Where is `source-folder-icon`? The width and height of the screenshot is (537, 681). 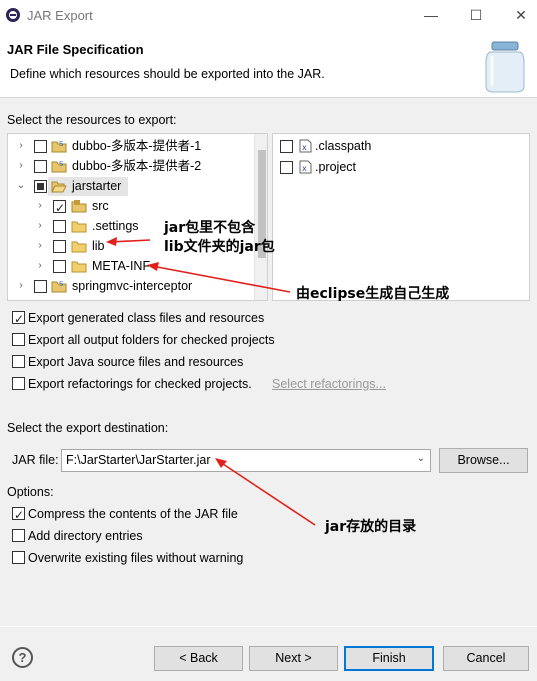 source-folder-icon is located at coordinates (79, 206).